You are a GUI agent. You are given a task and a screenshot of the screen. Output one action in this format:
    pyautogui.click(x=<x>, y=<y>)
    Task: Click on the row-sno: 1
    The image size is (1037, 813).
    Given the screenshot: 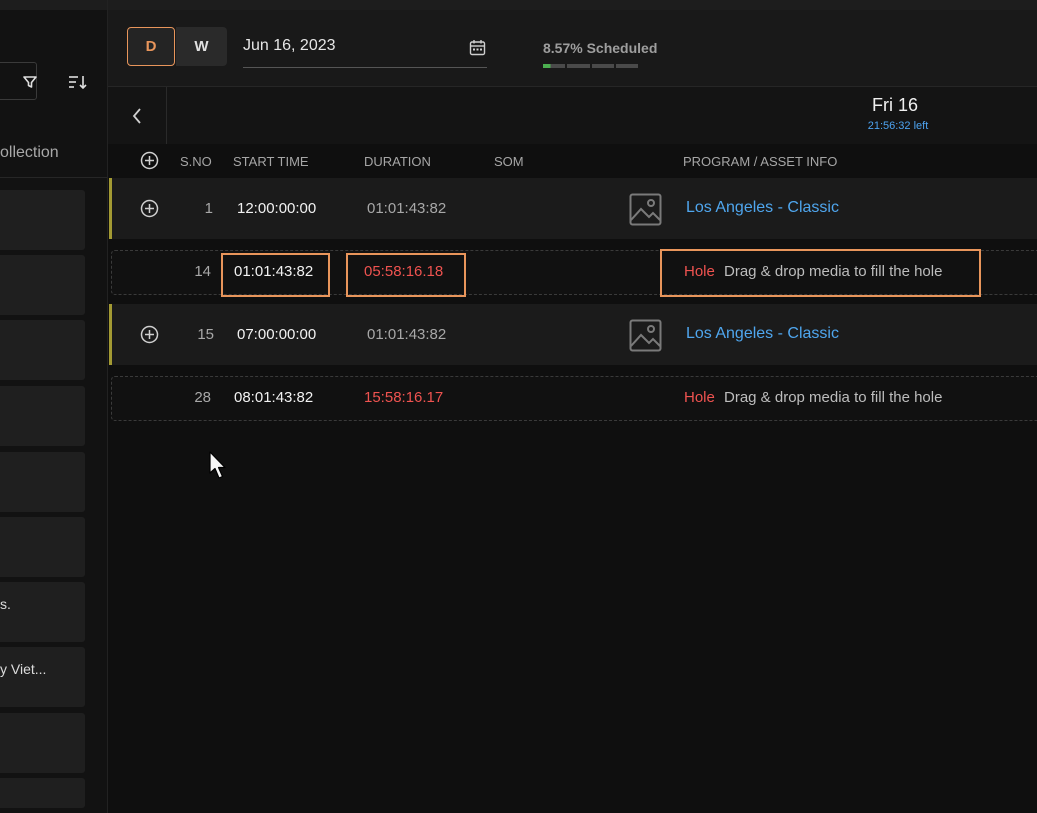 What is the action you would take?
    pyautogui.click(x=208, y=208)
    